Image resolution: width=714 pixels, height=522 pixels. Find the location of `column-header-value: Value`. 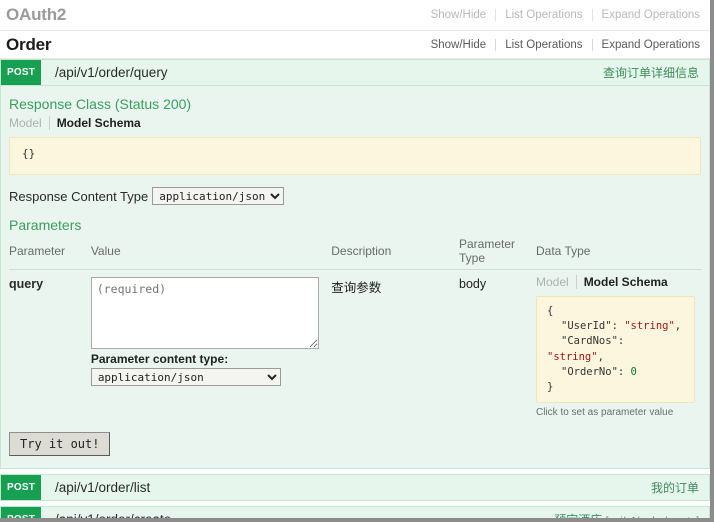

column-header-value: Value is located at coordinates (211, 253).